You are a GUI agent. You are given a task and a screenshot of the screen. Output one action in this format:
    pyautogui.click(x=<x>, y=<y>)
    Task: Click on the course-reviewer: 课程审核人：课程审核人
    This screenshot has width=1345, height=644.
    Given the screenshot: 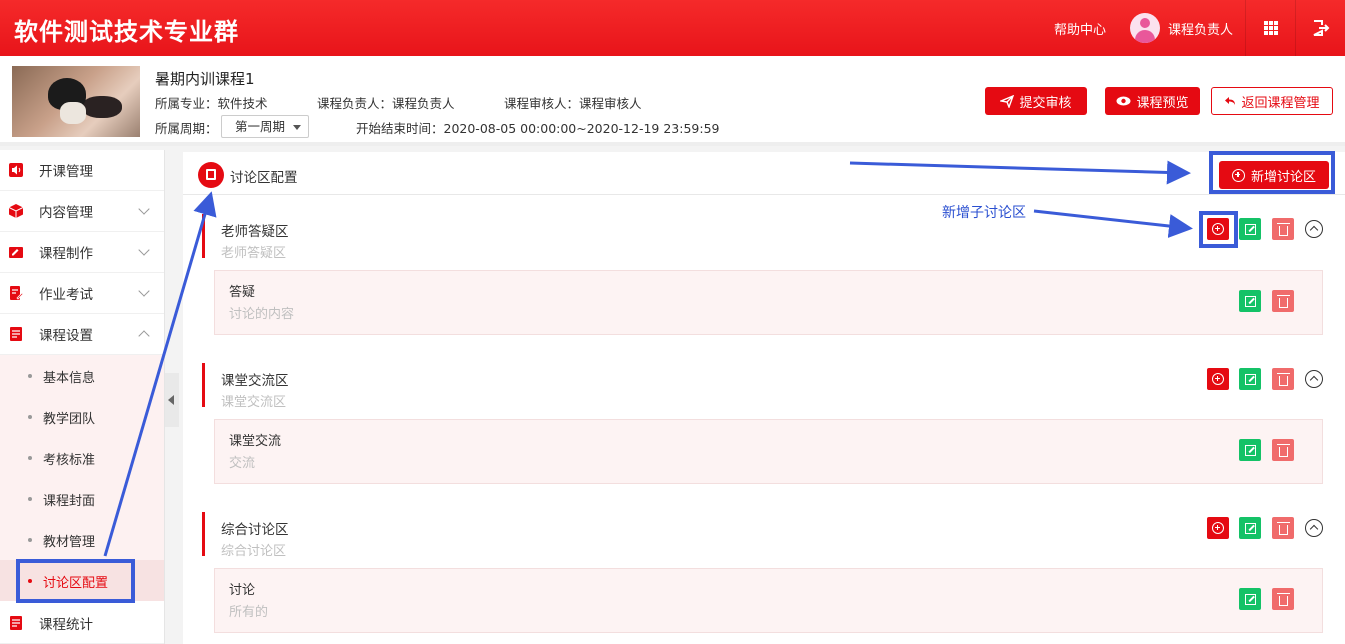 What is the action you would take?
    pyautogui.click(x=573, y=103)
    